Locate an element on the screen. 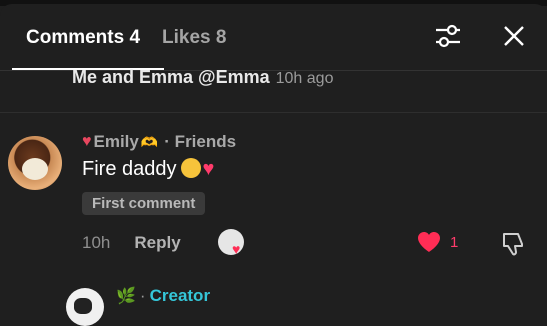 Image resolution: width=547 pixels, height=326 pixels. comment-actions: 10h Reply is located at coordinates (131, 243).